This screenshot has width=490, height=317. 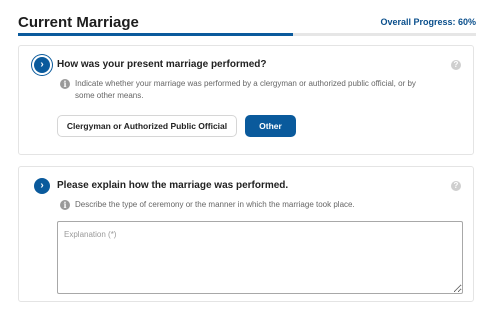 What do you see at coordinates (78, 22) in the screenshot?
I see `page-title: Current Marriage` at bounding box center [78, 22].